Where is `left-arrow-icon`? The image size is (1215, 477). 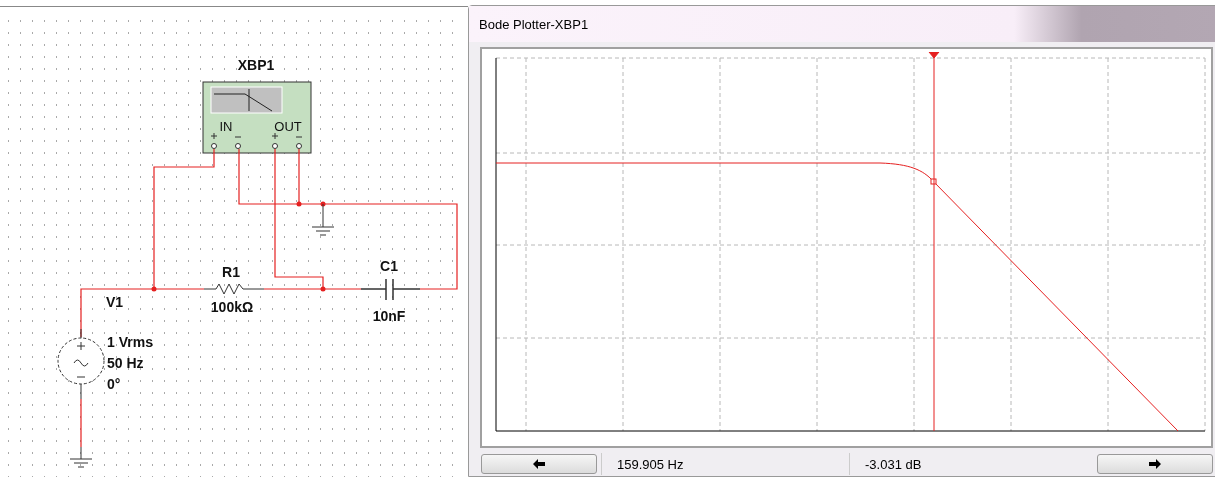
left-arrow-icon is located at coordinates (539, 464).